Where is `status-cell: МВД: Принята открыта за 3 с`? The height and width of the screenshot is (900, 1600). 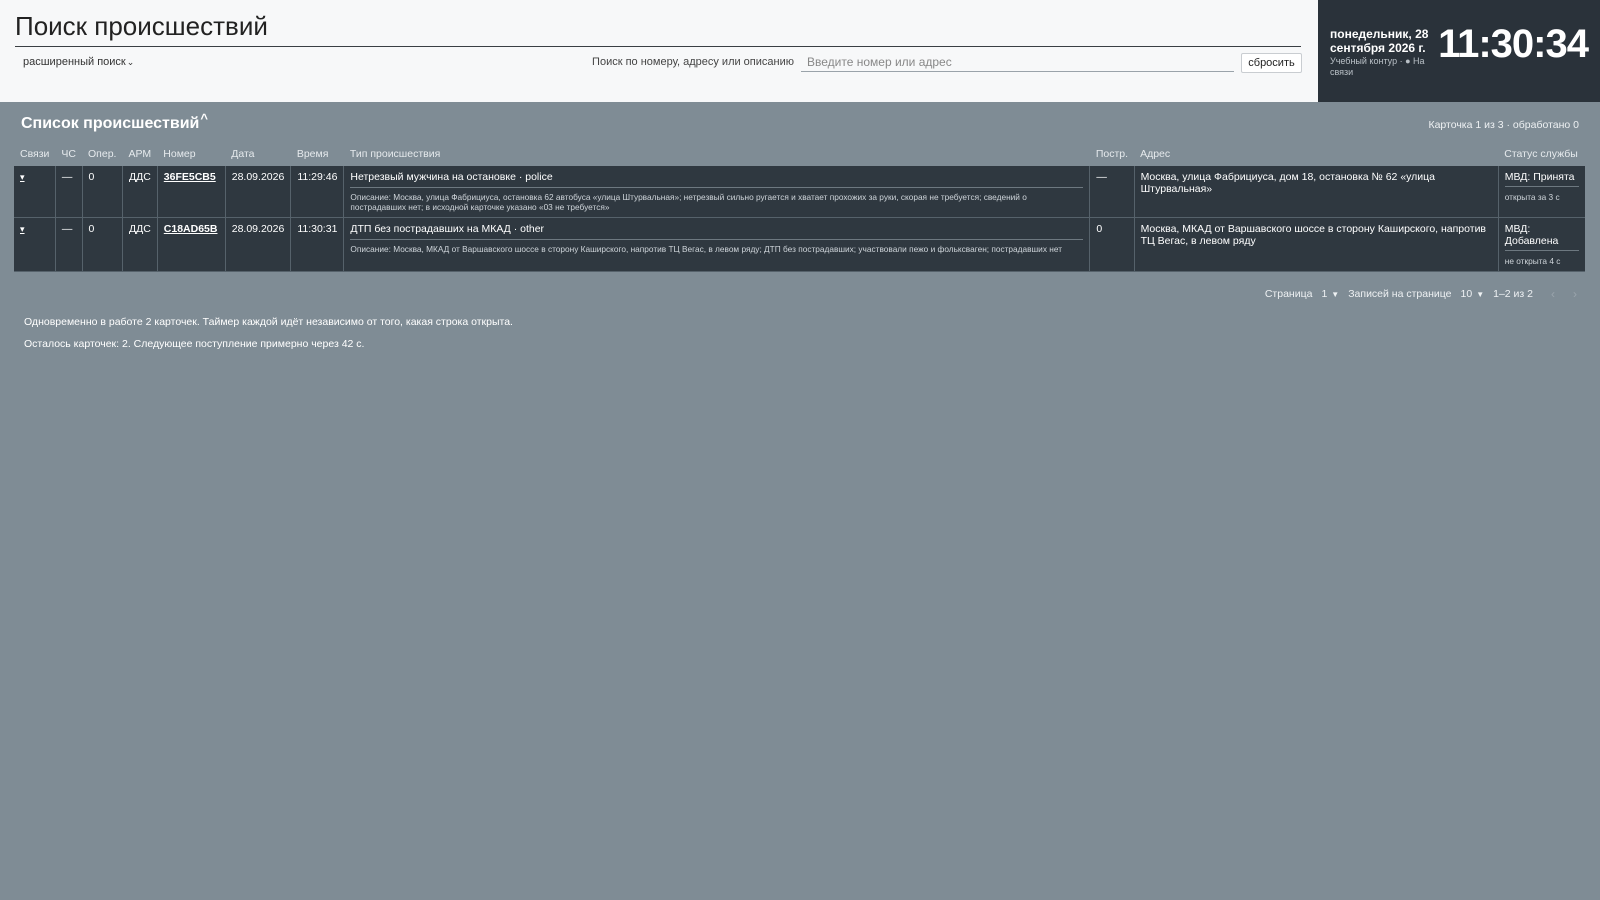
status-cell: МВД: Принята открыта за 3 с is located at coordinates (1541, 192).